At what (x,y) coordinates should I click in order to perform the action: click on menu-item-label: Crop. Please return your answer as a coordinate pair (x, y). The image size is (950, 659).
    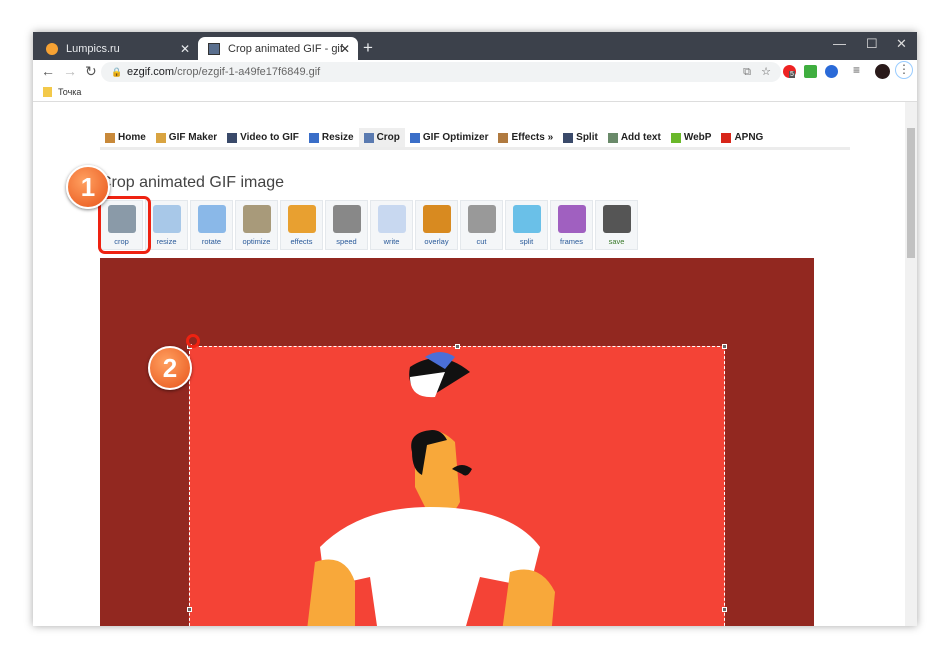
    Looking at the image, I should click on (388, 137).